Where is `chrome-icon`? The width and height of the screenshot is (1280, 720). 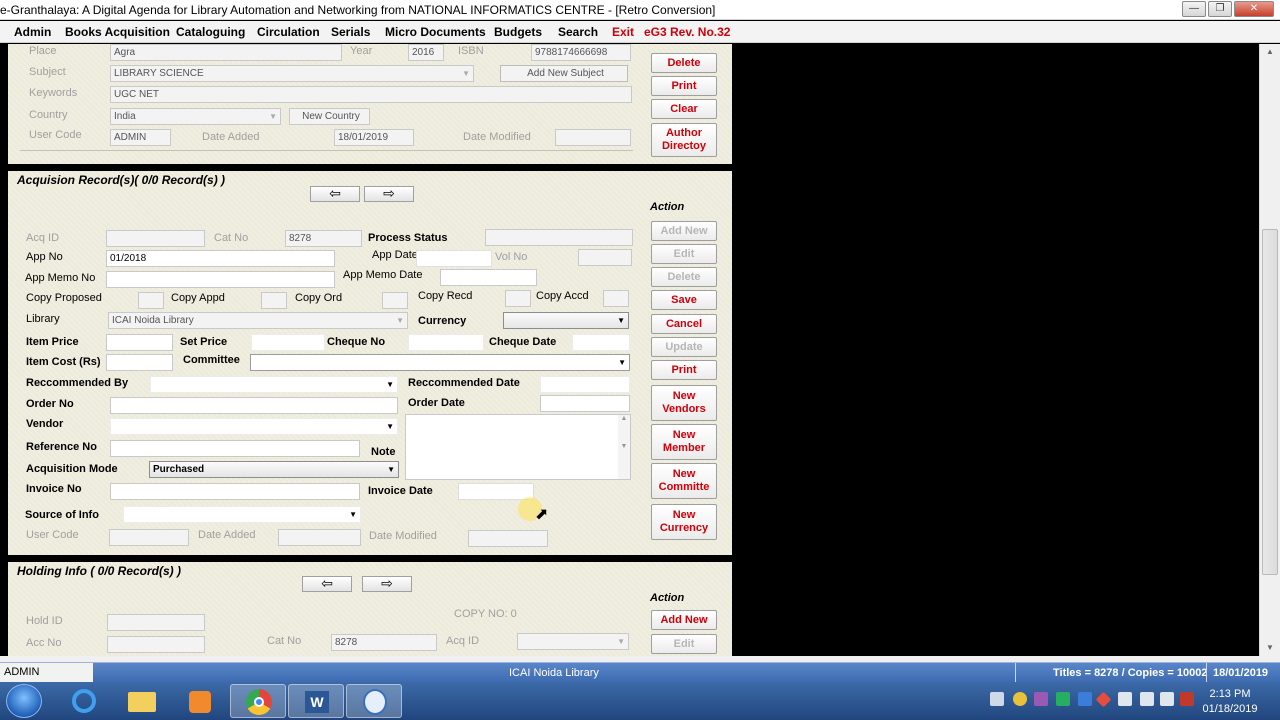
chrome-icon is located at coordinates (258, 701).